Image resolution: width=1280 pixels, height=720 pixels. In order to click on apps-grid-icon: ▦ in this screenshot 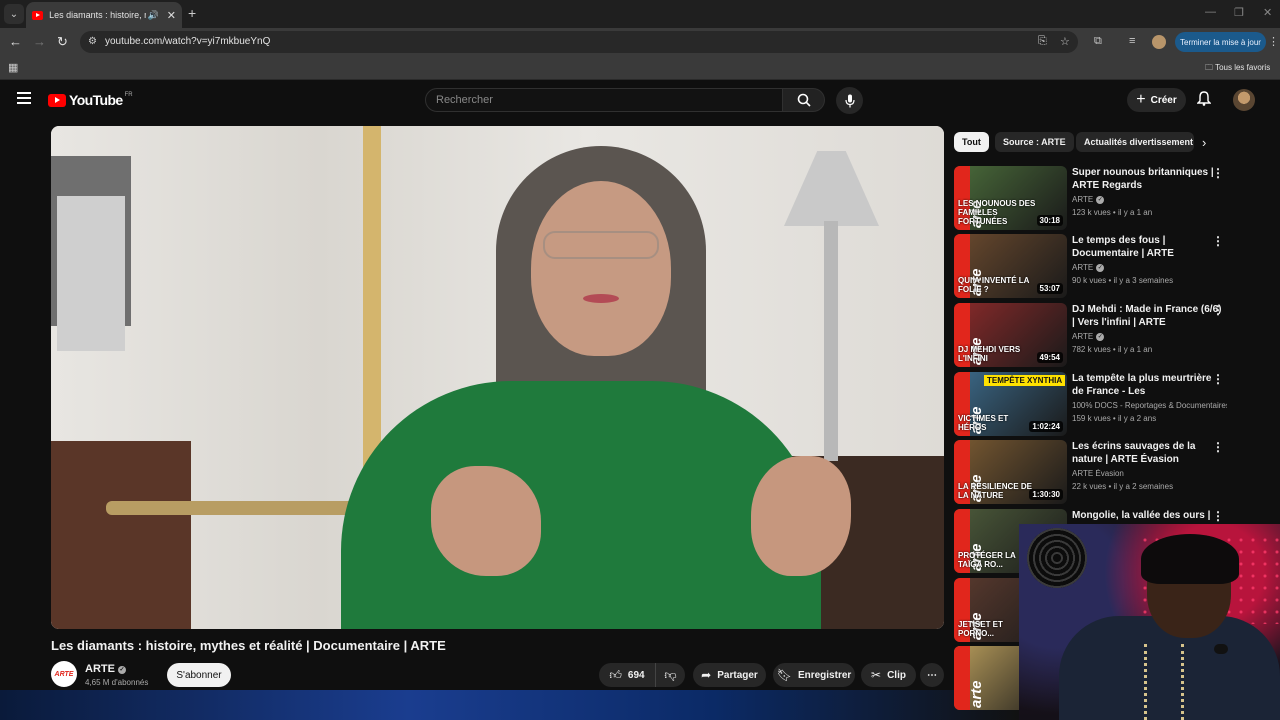, I will do `click(13, 67)`.